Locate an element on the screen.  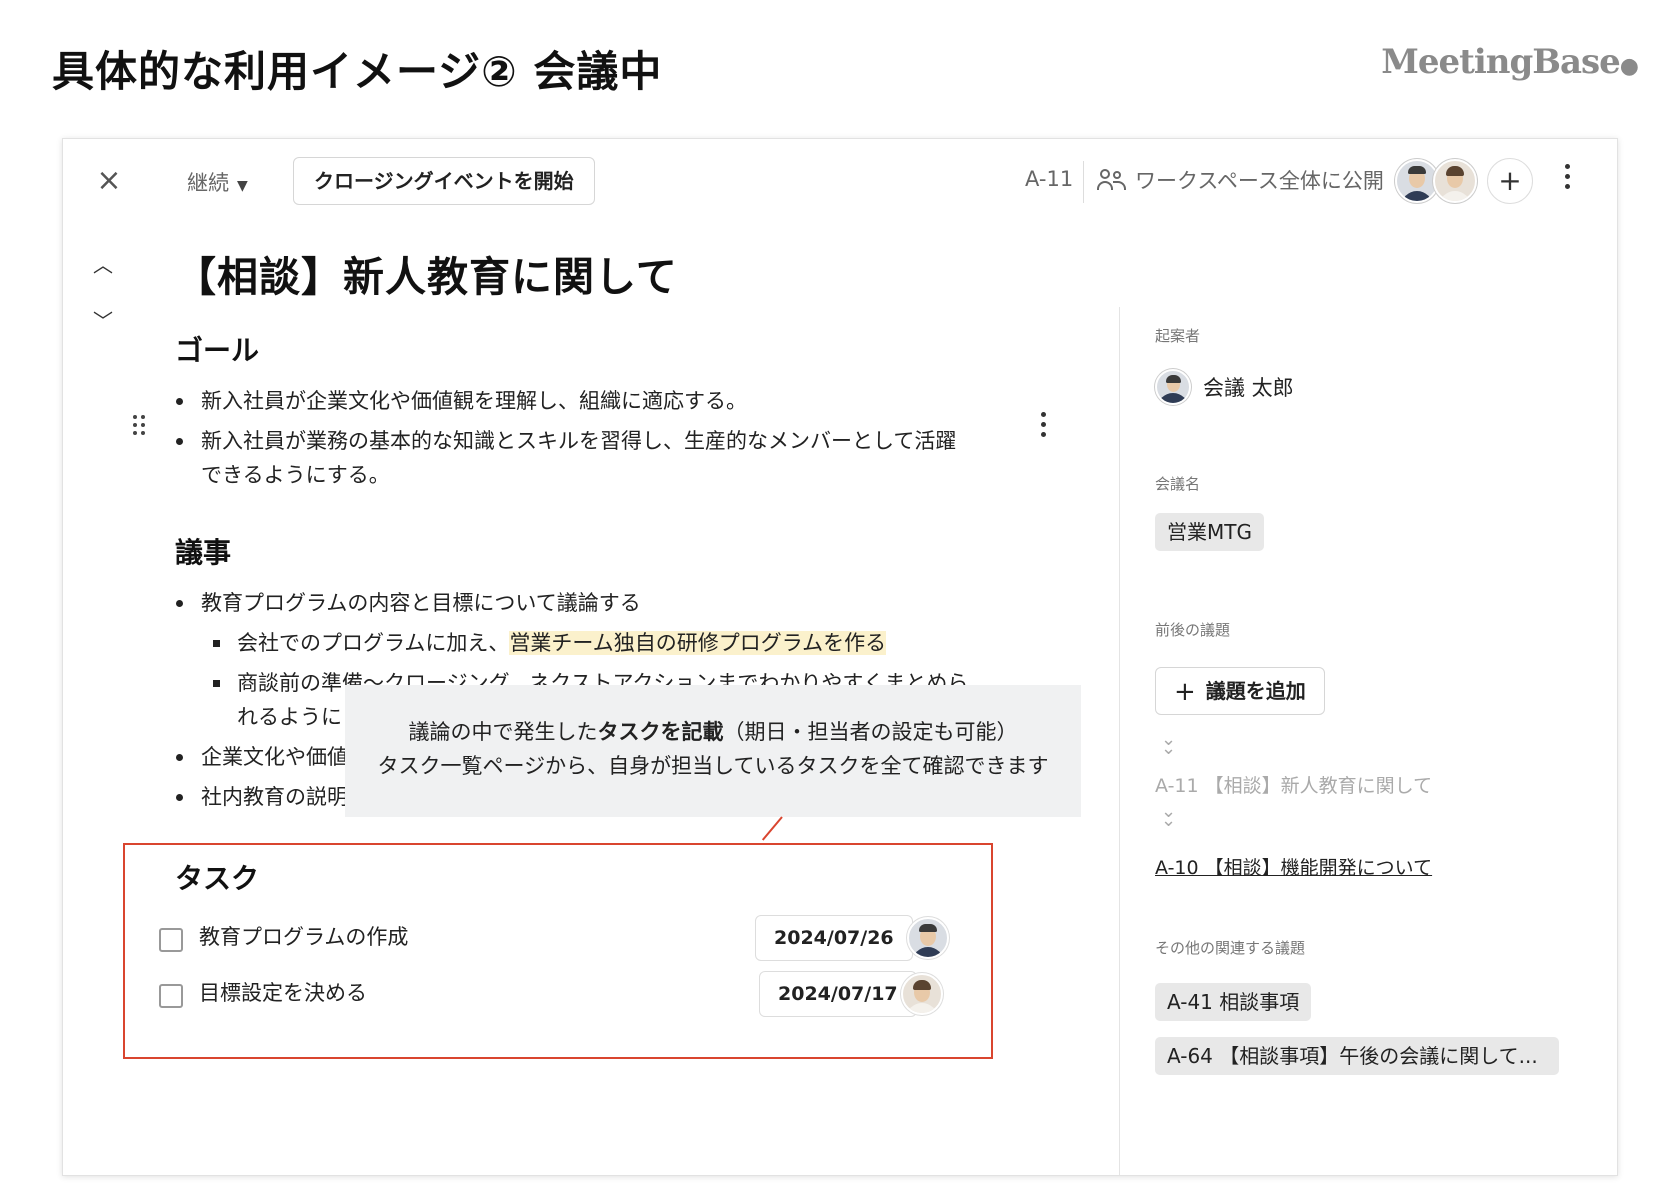
list-subitem: 会社でのプログラムに加え、営業チーム独自の研修プログラムを作る is located at coordinates (550, 643).